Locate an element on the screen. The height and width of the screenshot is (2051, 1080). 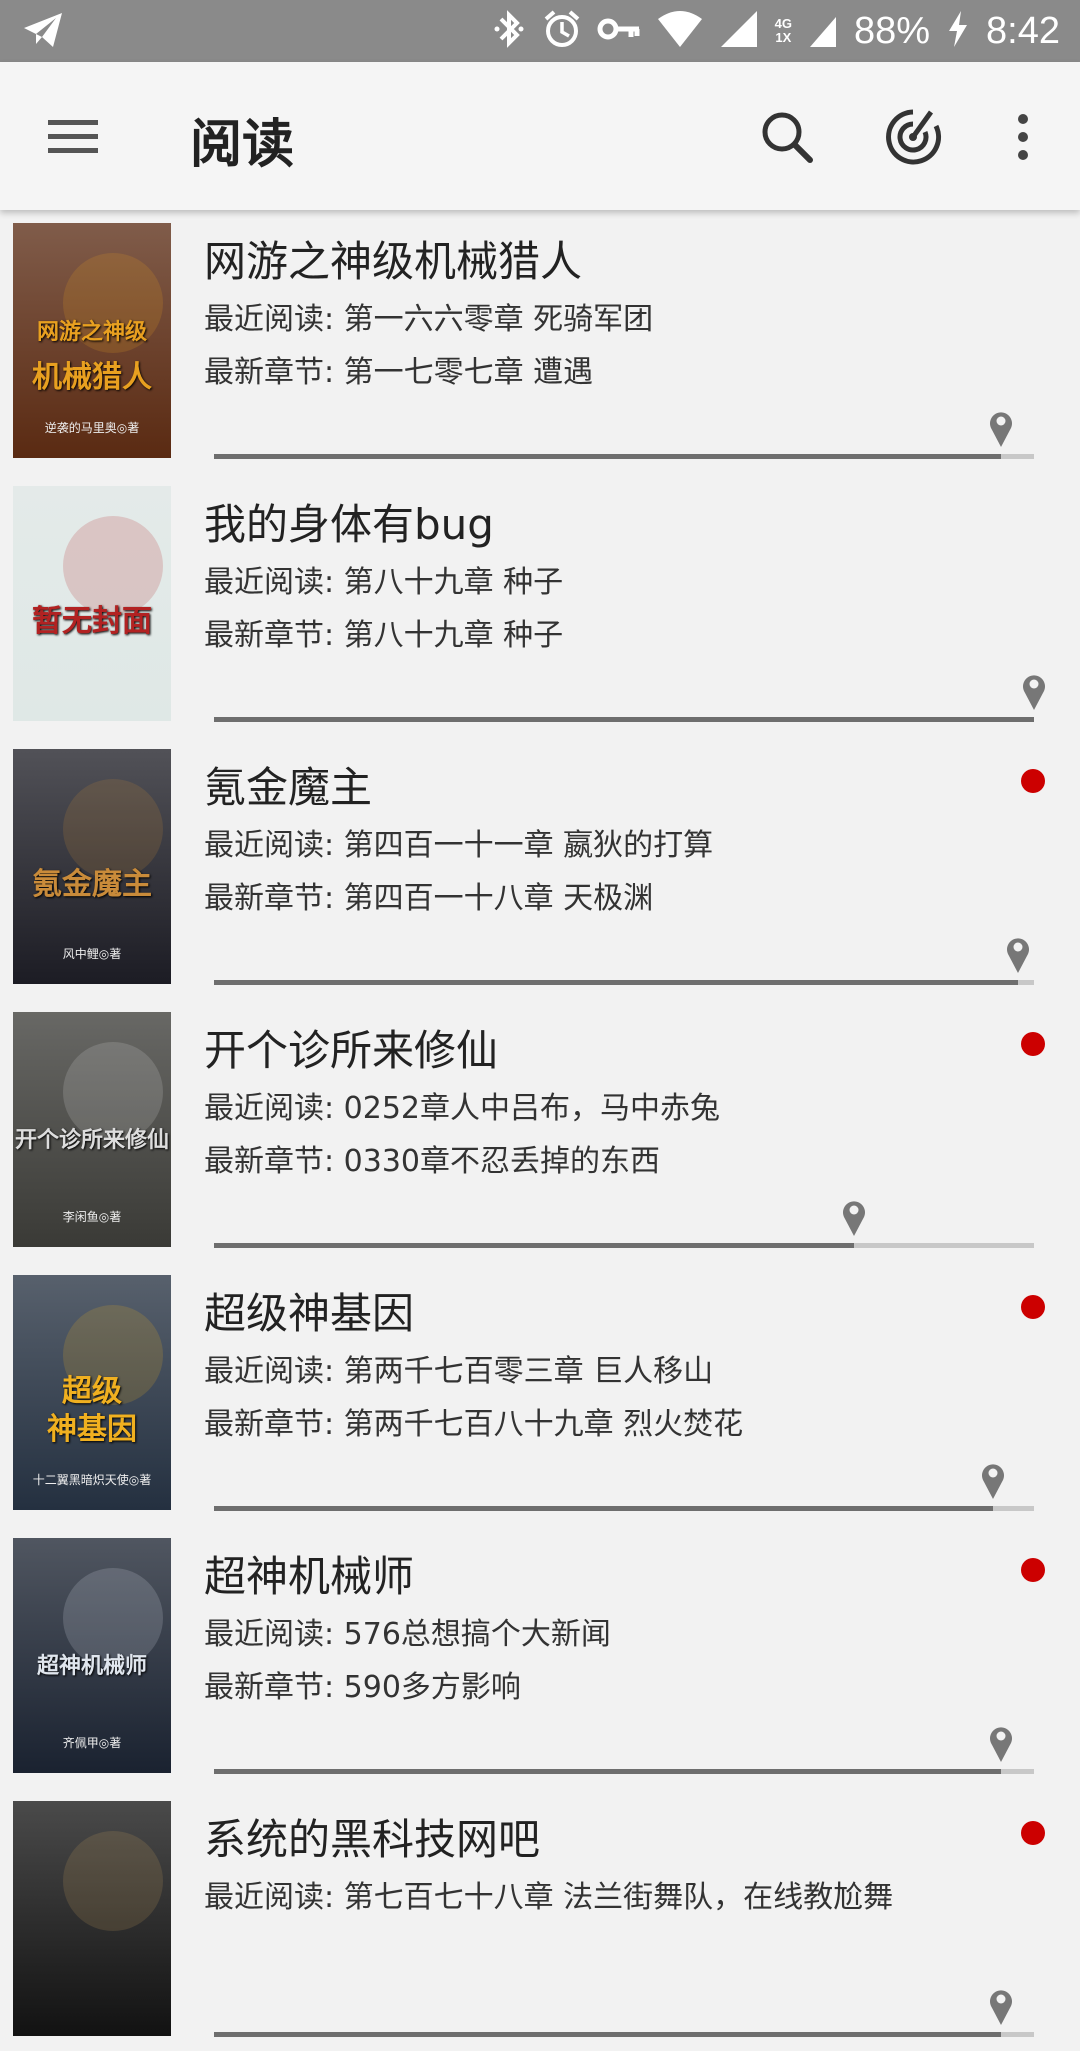
clock: 8:42 is located at coordinates (1023, 30).